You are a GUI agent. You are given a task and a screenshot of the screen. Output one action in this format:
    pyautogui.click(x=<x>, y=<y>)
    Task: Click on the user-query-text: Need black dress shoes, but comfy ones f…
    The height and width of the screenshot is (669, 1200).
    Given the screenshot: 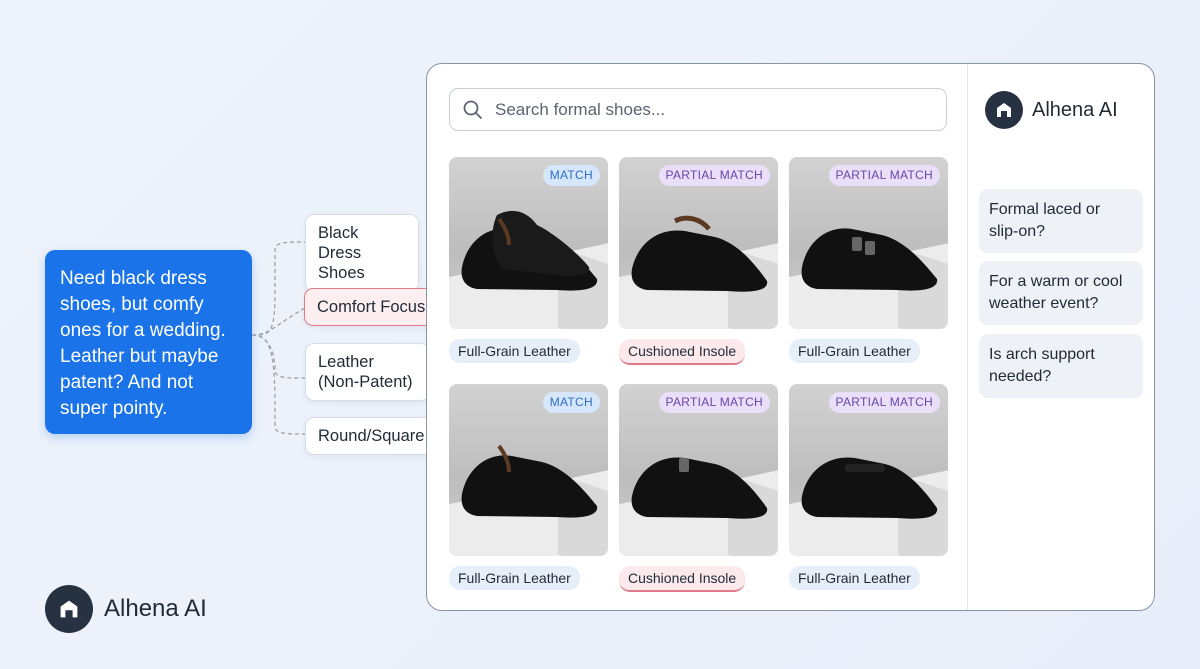 What is the action you would take?
    pyautogui.click(x=143, y=343)
    